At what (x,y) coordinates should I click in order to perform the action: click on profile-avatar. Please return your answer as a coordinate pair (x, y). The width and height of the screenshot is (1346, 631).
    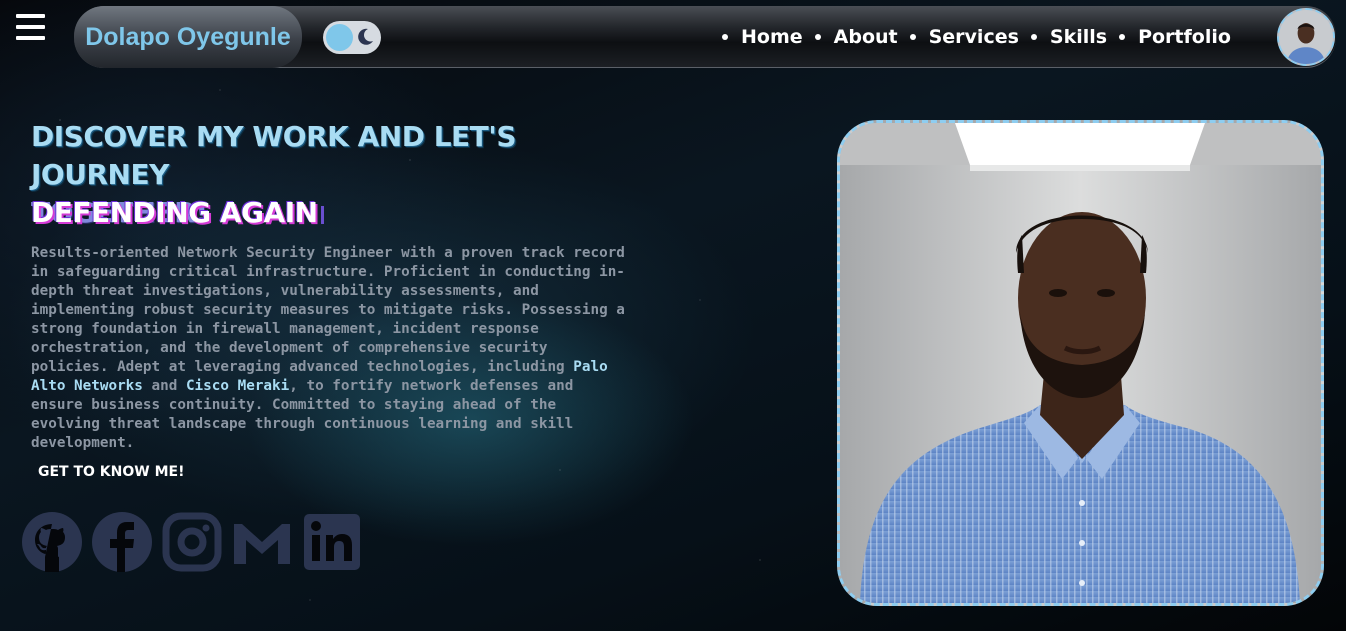
    Looking at the image, I should click on (1306, 37).